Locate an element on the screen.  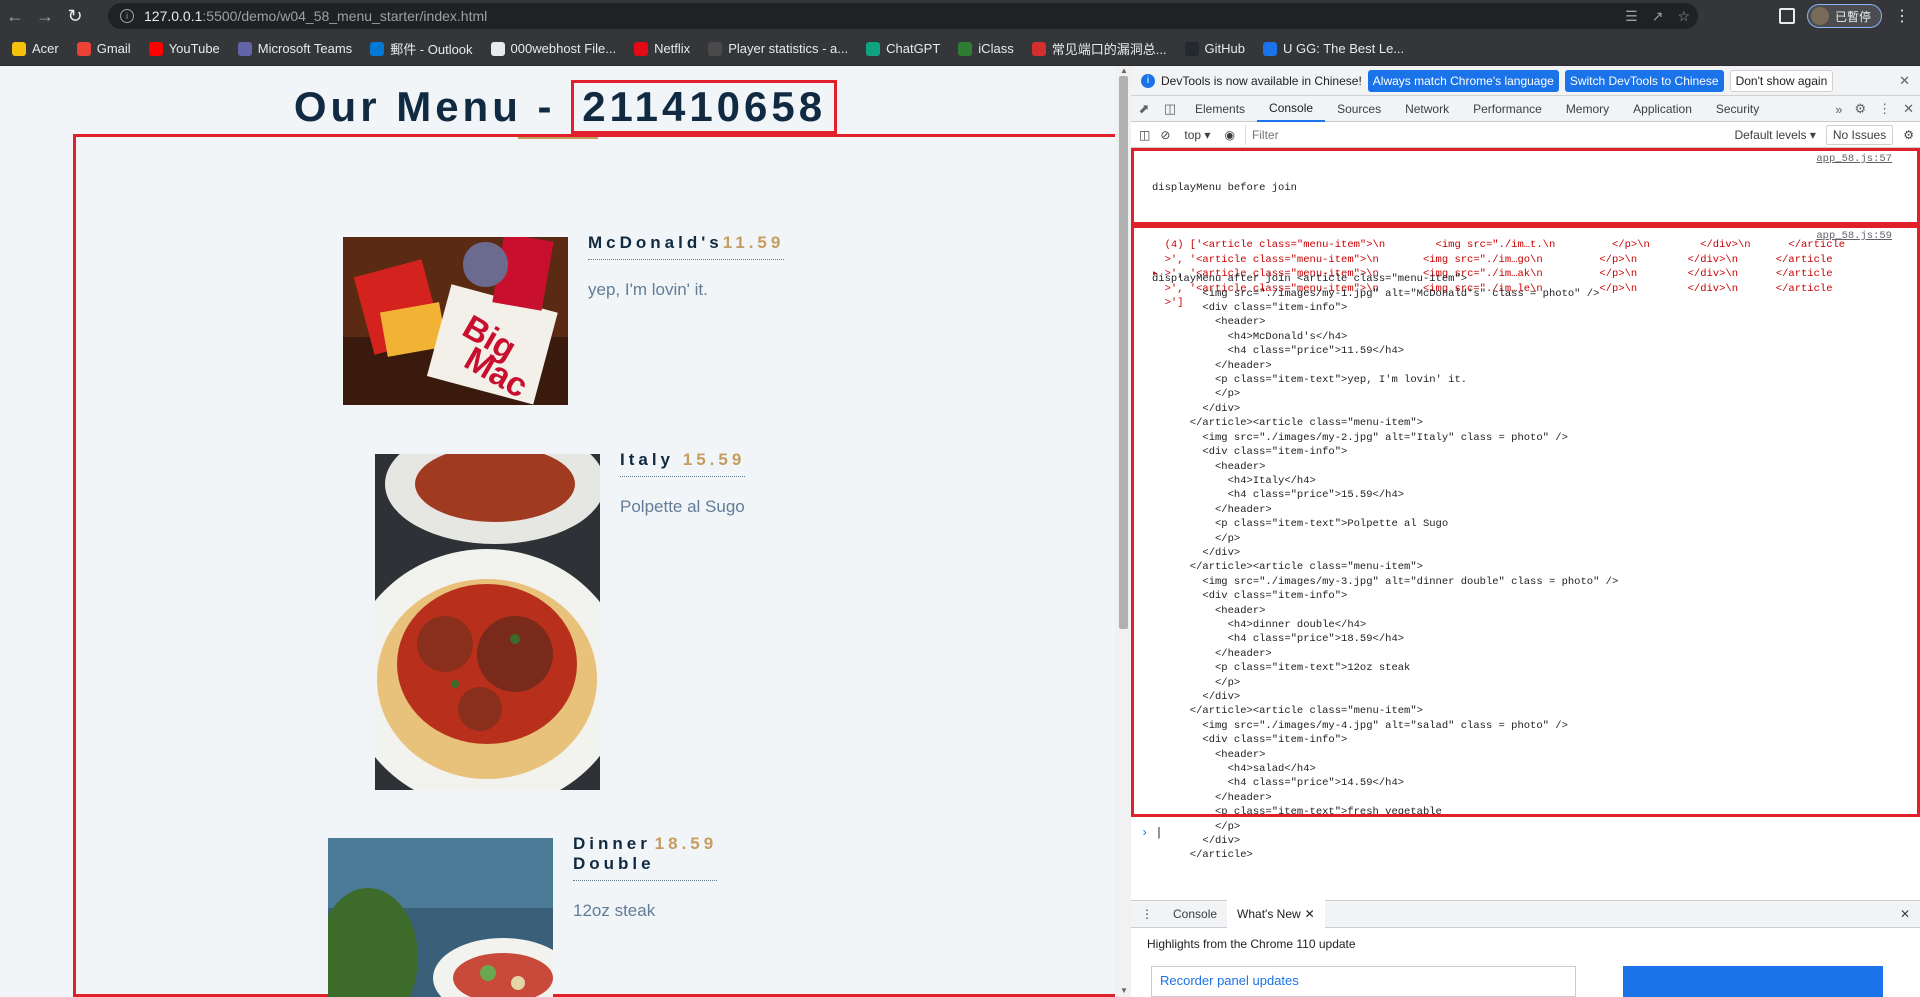
menu-item-info: Dinner Double 18.59 12oz steak is located at coordinates (645, 877).